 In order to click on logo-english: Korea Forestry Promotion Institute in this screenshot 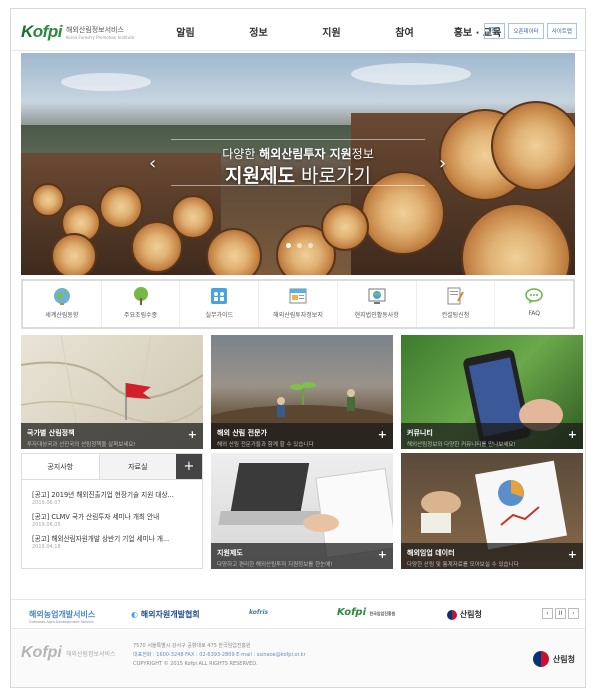, I will do `click(100, 37)`.